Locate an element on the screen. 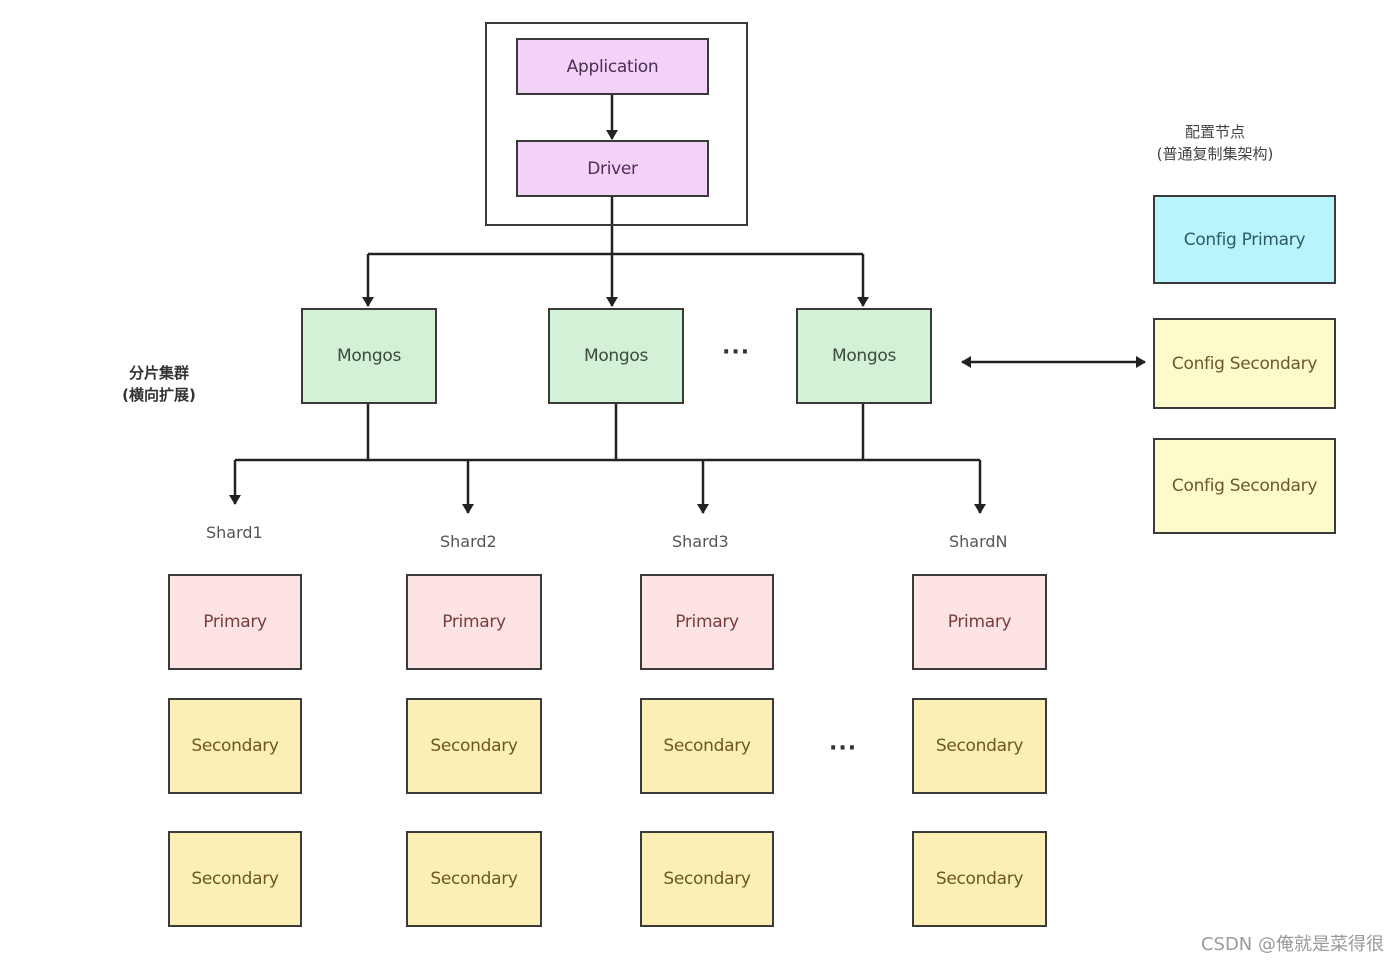  shard3-primary-node: Primary is located at coordinates (707, 622).